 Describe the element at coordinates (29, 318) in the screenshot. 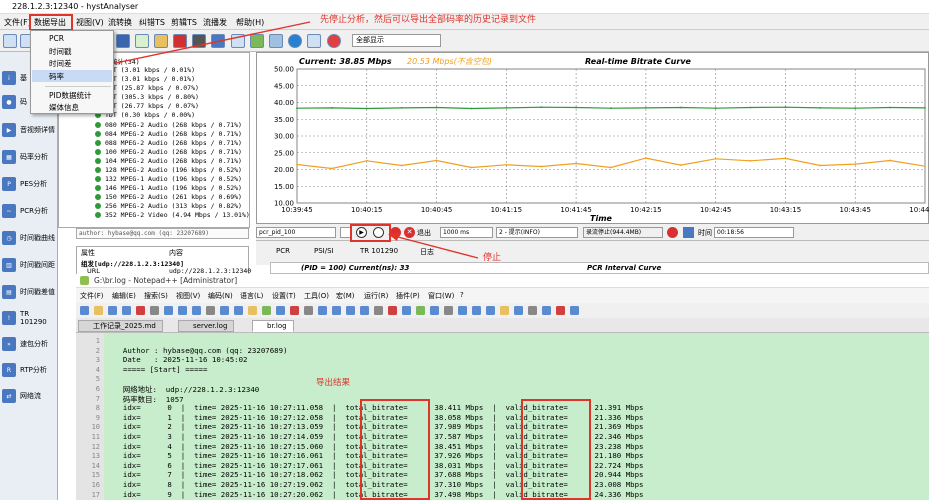

I see `sidebar-item-tr101290: ! TR 101290` at that location.